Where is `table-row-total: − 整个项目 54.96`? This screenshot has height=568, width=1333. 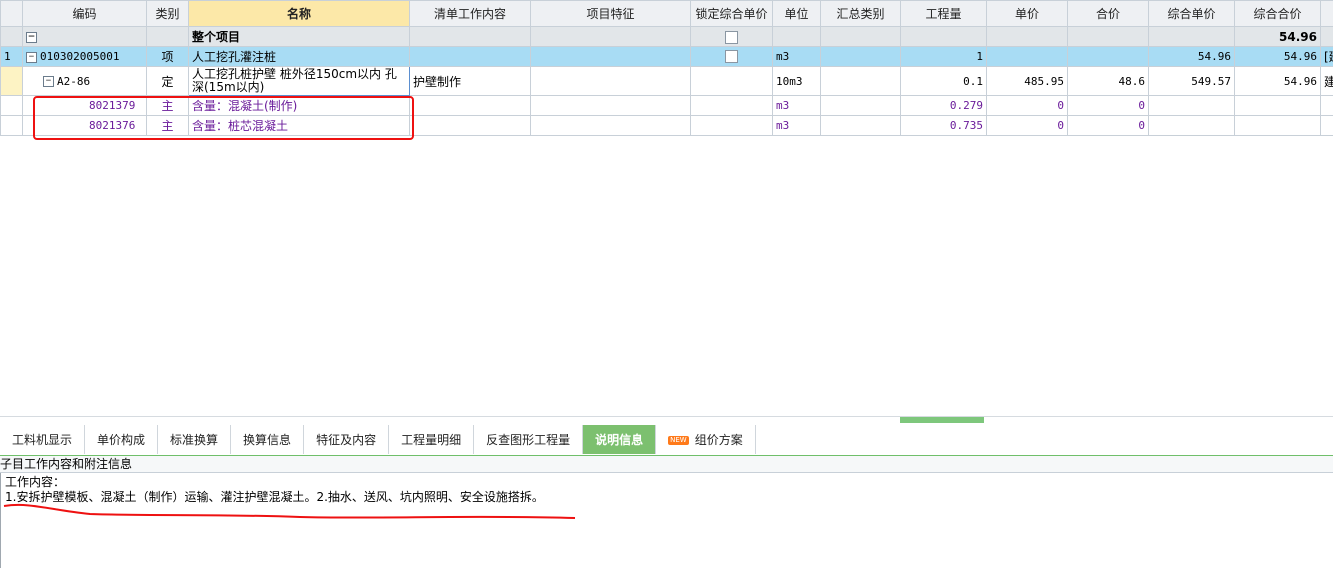 table-row-total: − 整个项目 54.96 is located at coordinates (666, 36).